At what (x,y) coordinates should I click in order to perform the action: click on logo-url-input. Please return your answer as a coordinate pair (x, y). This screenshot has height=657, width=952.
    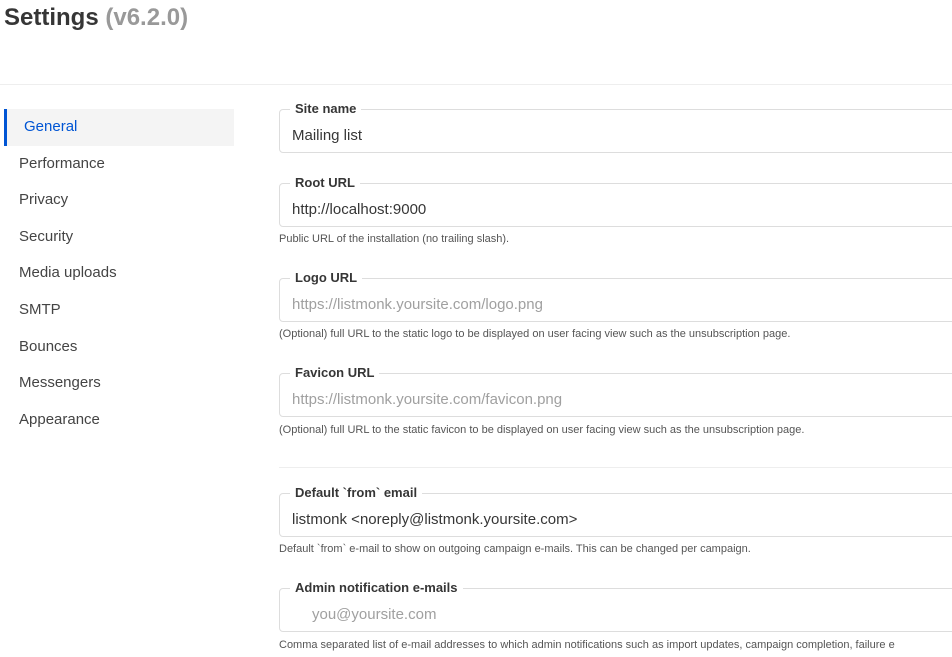
    Looking at the image, I should click on (616, 300).